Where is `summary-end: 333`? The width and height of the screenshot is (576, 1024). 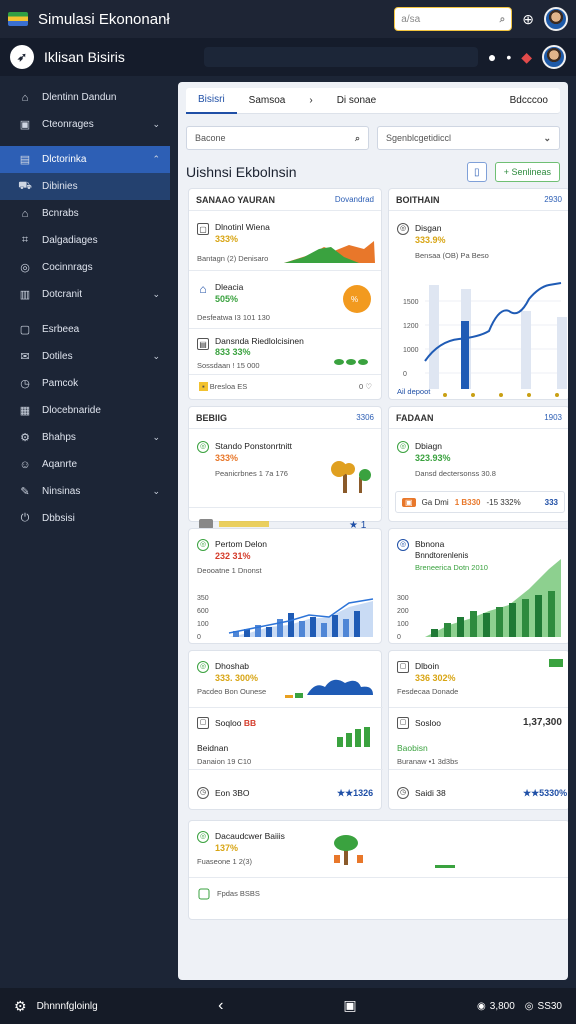 summary-end: 333 is located at coordinates (551, 502).